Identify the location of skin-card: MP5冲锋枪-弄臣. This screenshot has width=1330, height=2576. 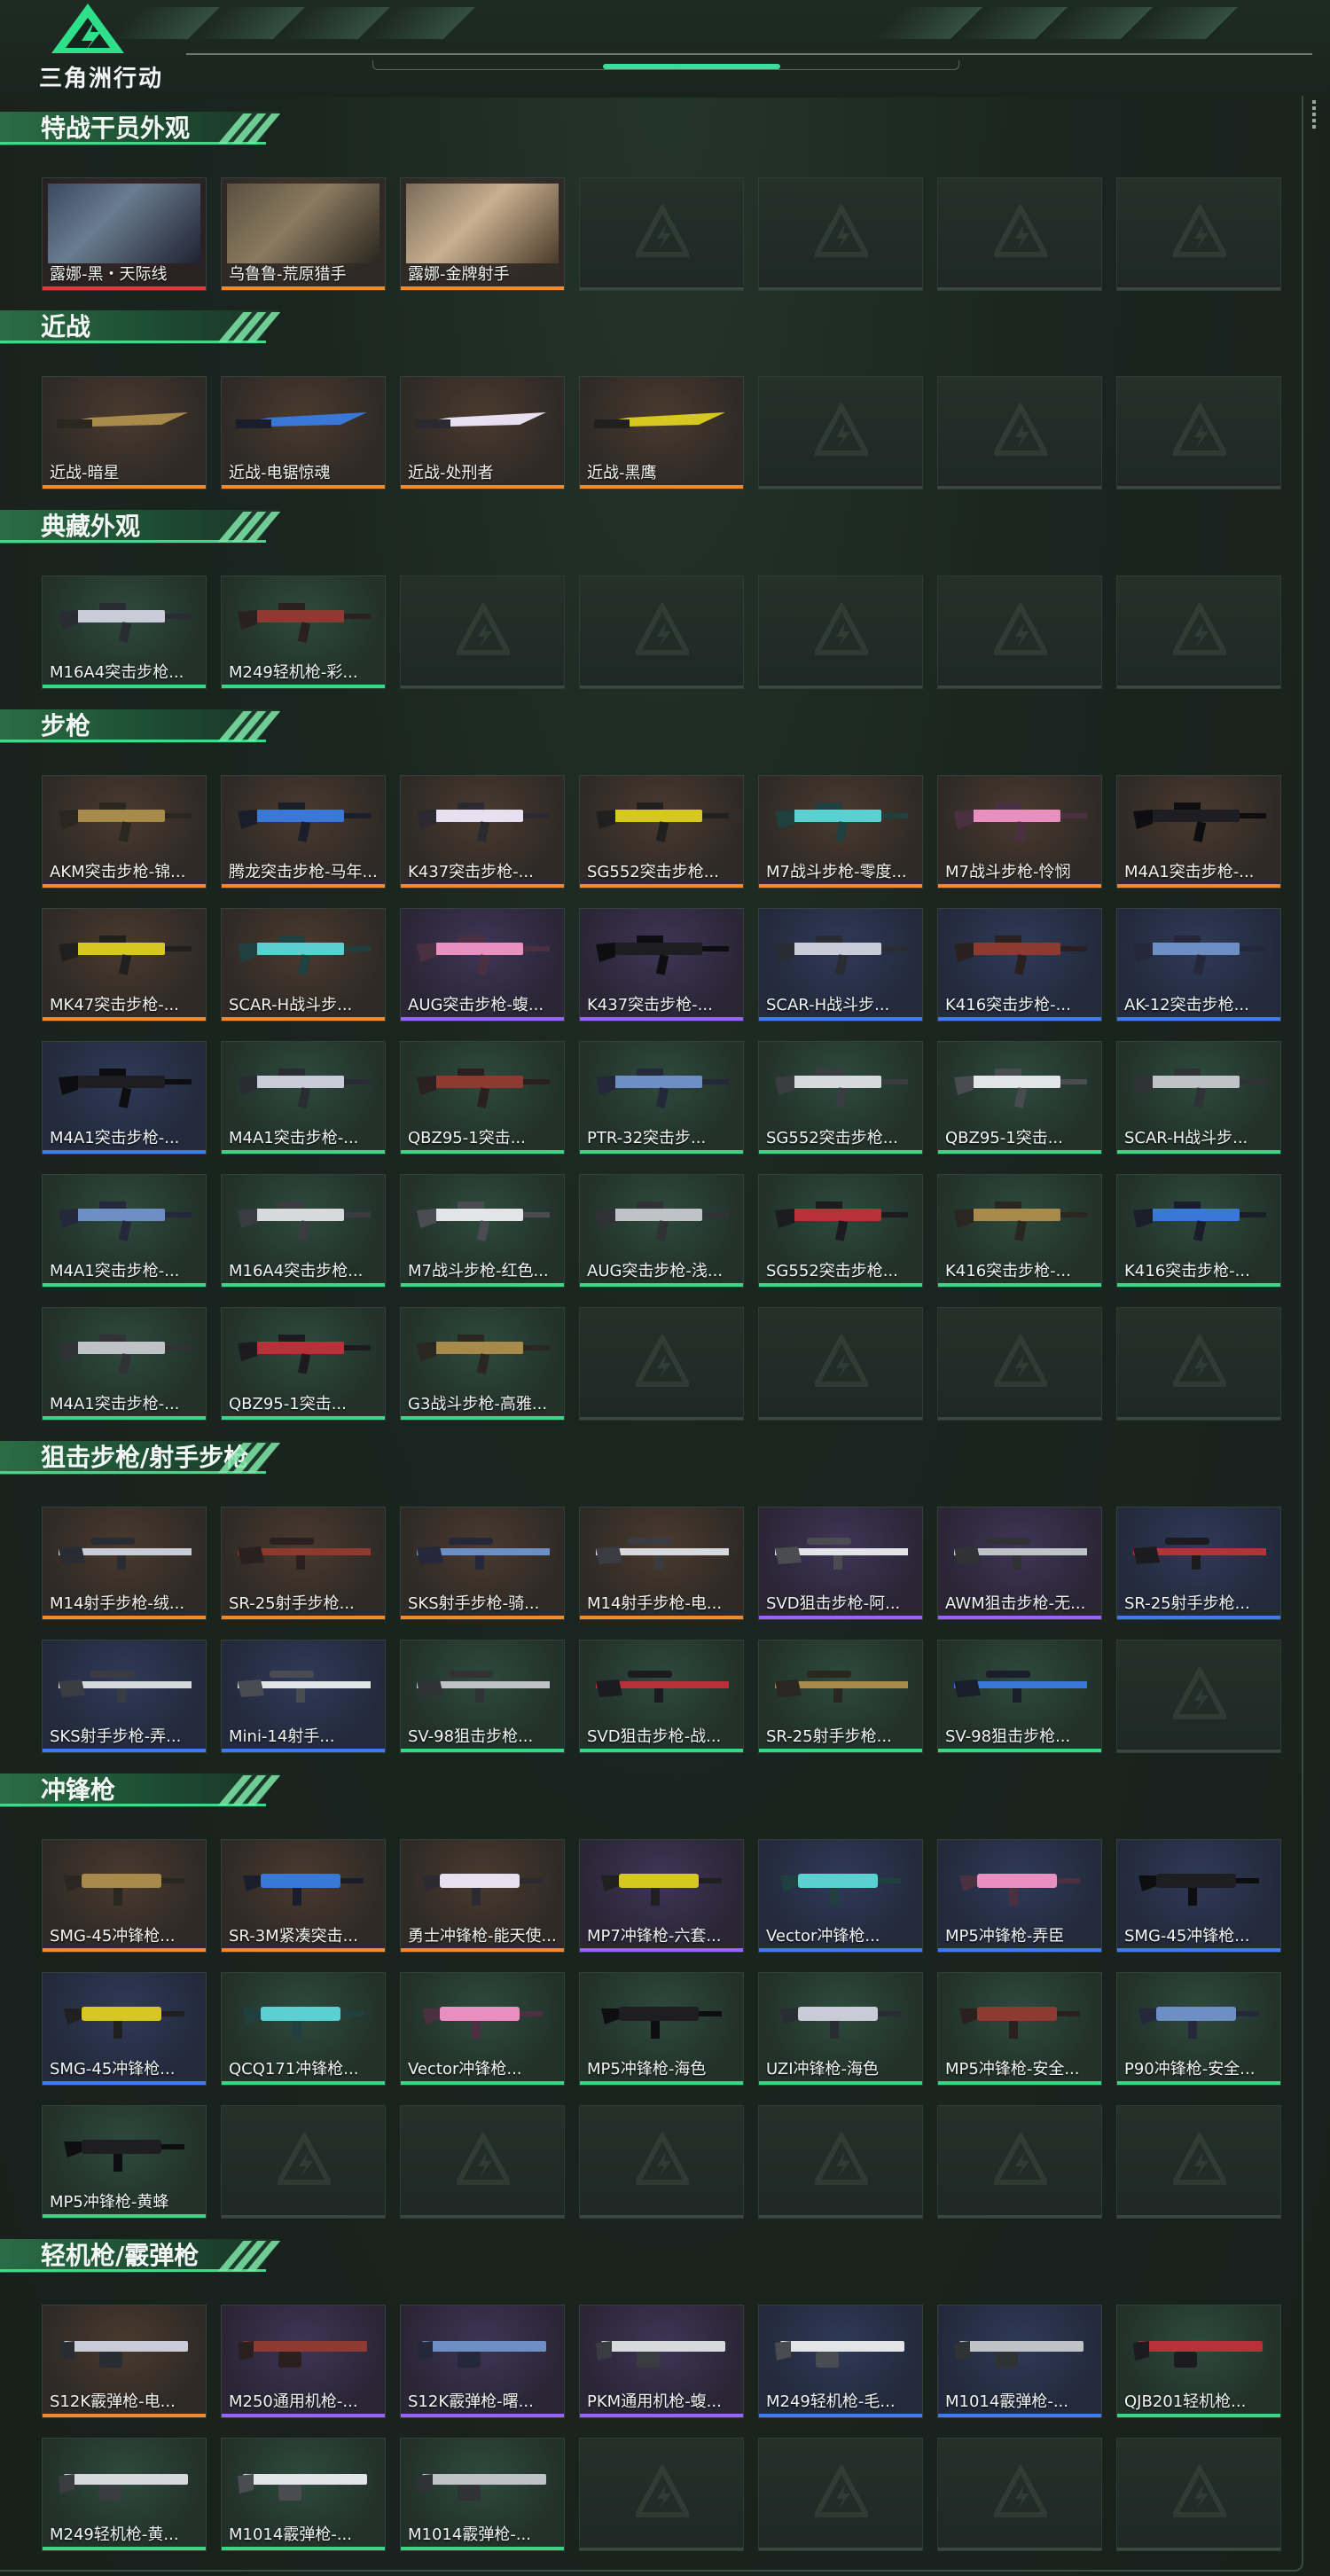
(1020, 1896).